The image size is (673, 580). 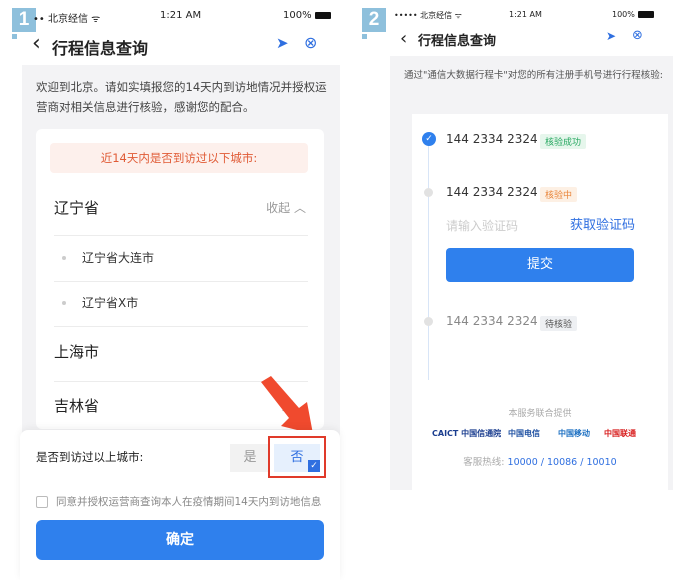 I want to click on visit-notice: 近14天内是否到访过以下城市:, so click(x=179, y=158).